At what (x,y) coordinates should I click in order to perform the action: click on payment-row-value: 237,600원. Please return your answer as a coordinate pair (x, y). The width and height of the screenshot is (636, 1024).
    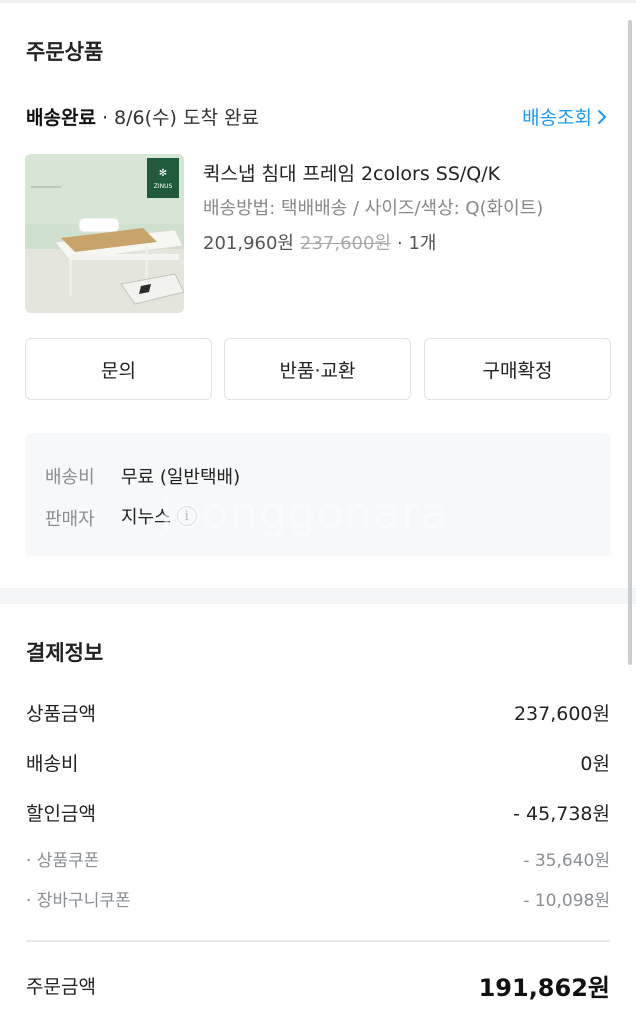
    Looking at the image, I should click on (561, 714).